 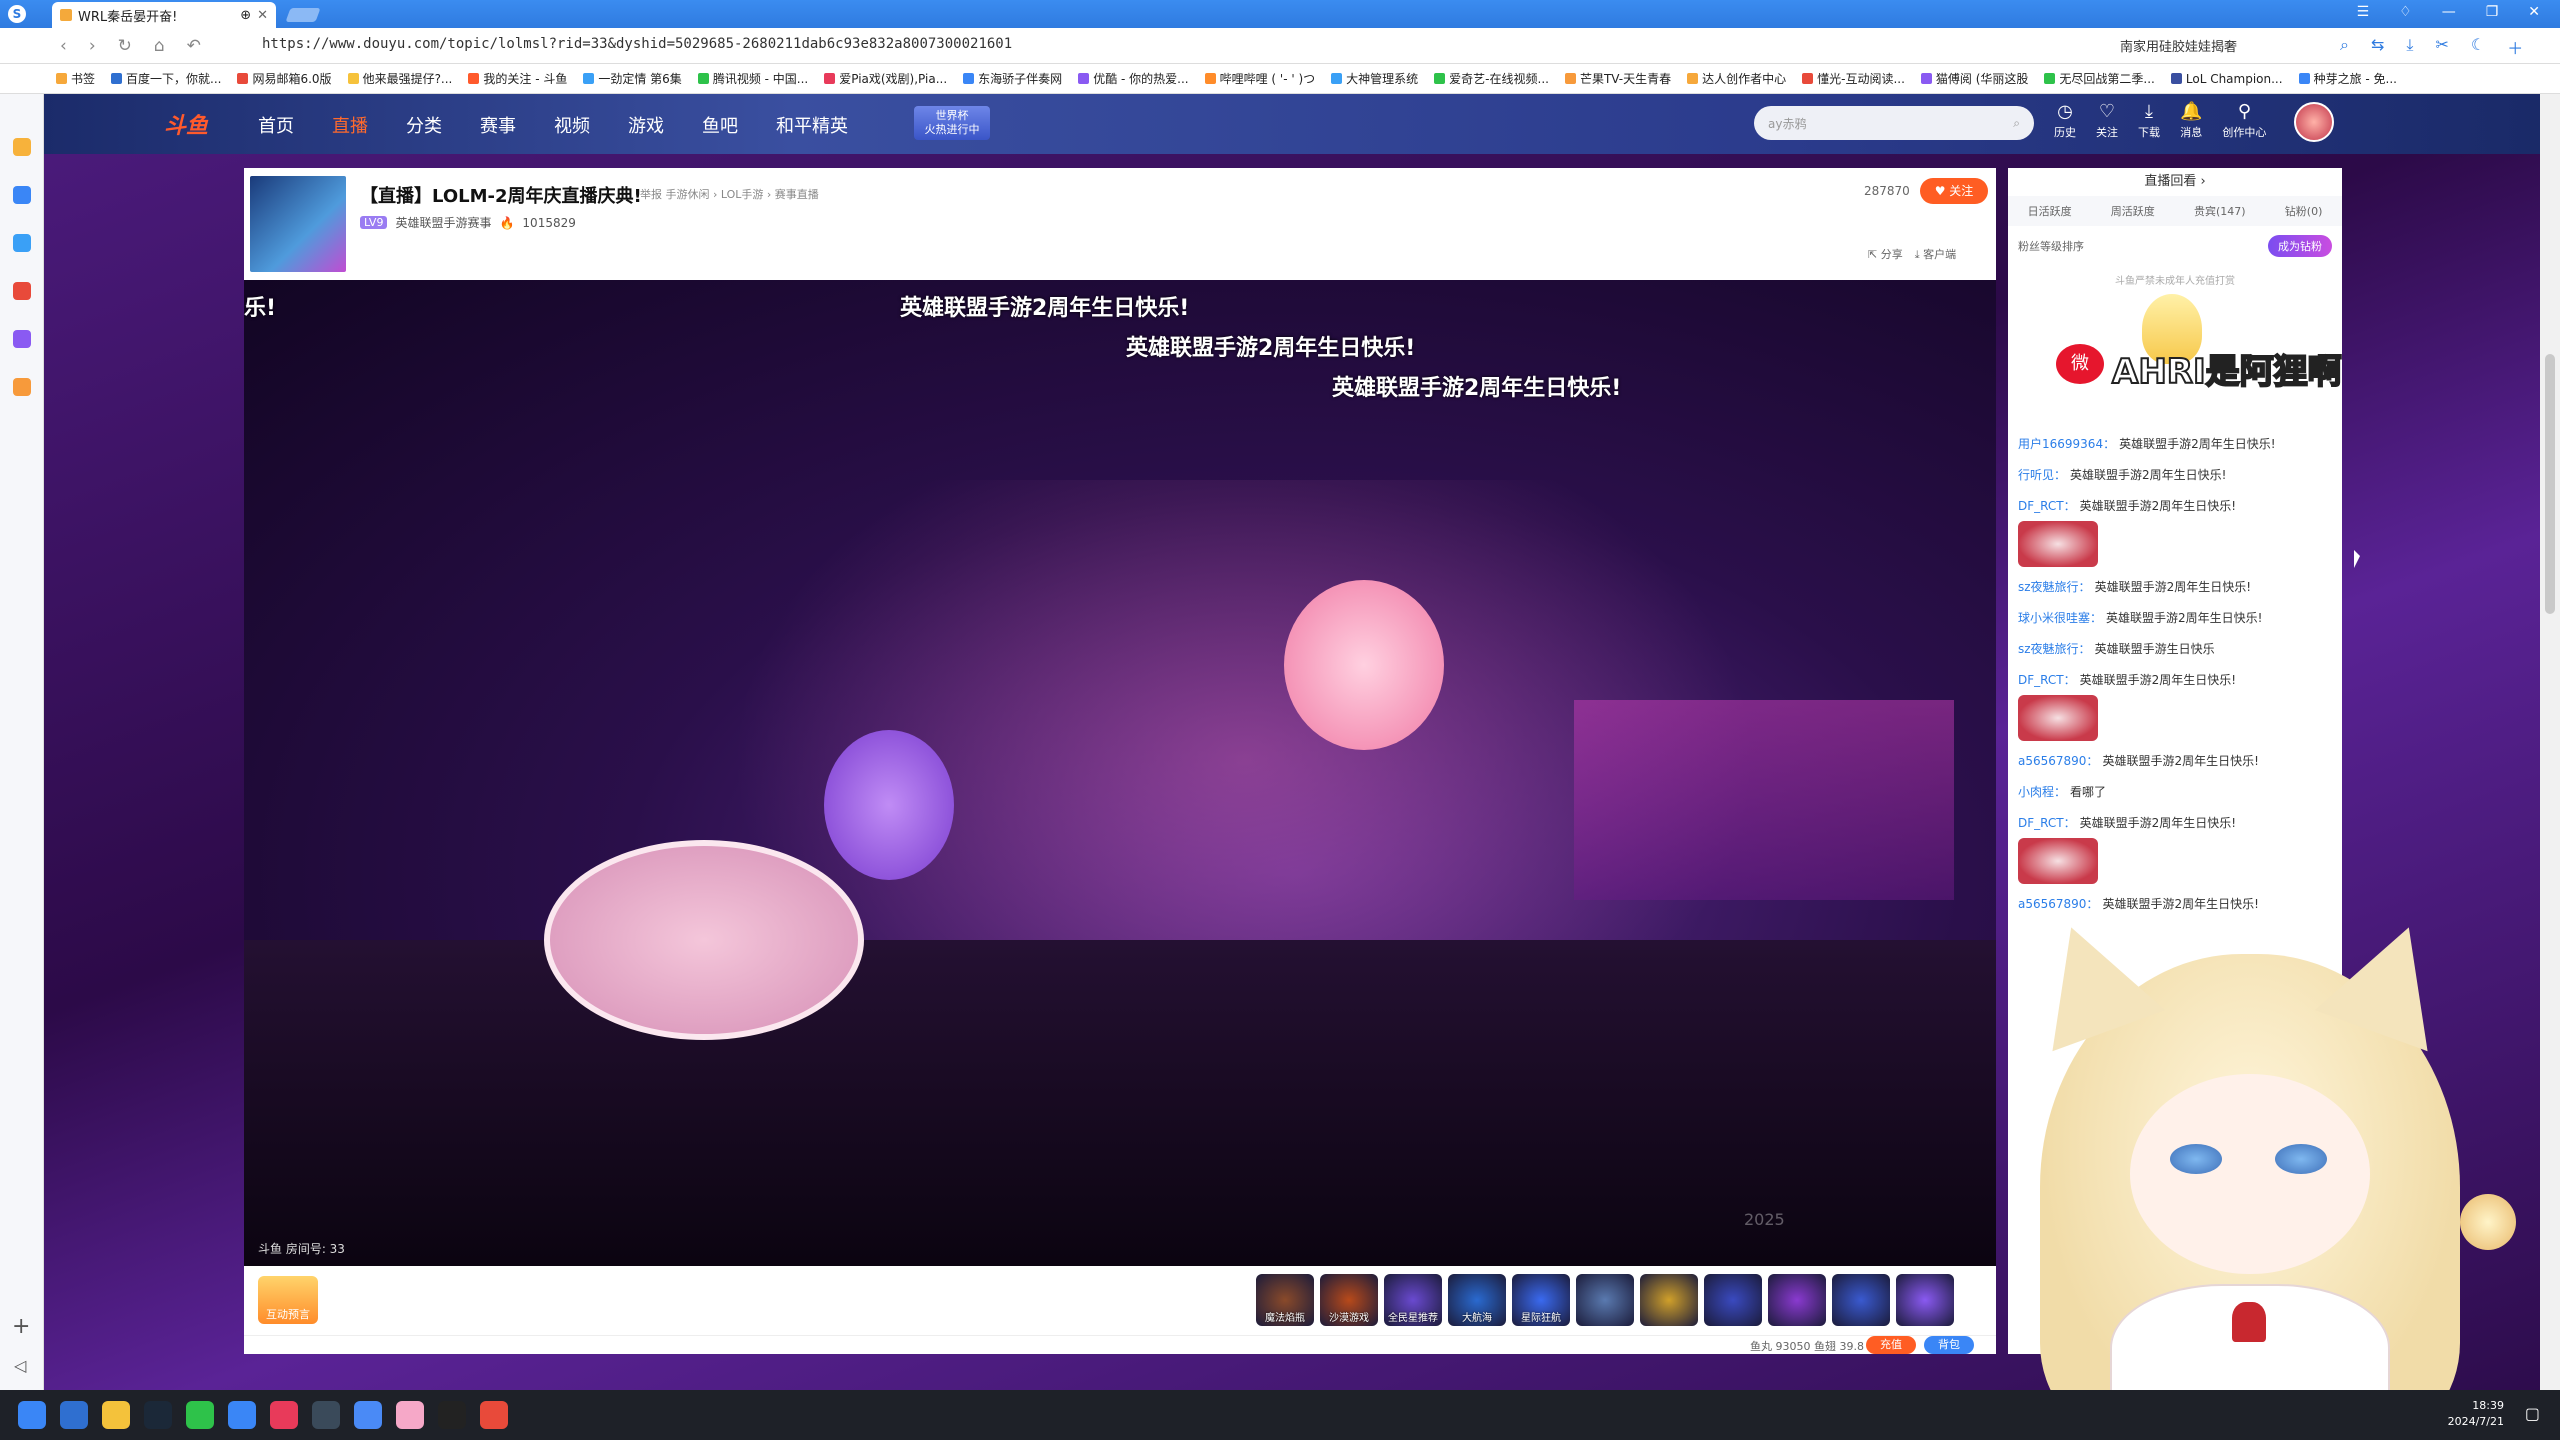 I want to click on nav-item: 游戏, so click(x=646, y=125).